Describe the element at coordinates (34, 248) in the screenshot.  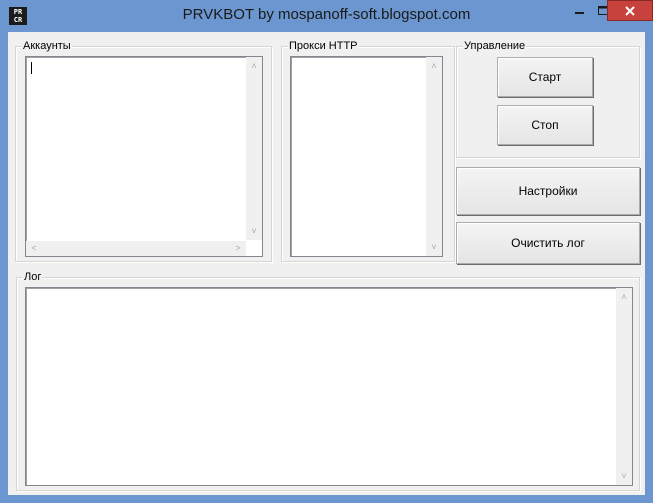
I see `scroll-left-icon: ˂` at that location.